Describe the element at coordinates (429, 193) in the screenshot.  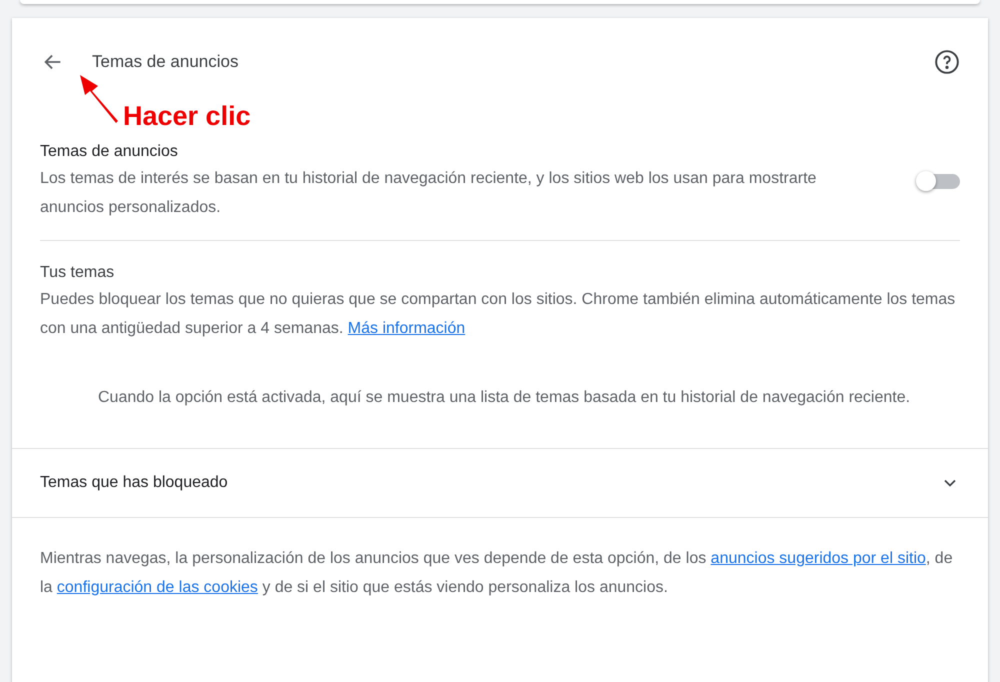
I see `setting-description: Los temas de interés se basan en tu historial de navegación reciente, y los sitios web los usan para mostrarte anuncios personalizados.` at that location.